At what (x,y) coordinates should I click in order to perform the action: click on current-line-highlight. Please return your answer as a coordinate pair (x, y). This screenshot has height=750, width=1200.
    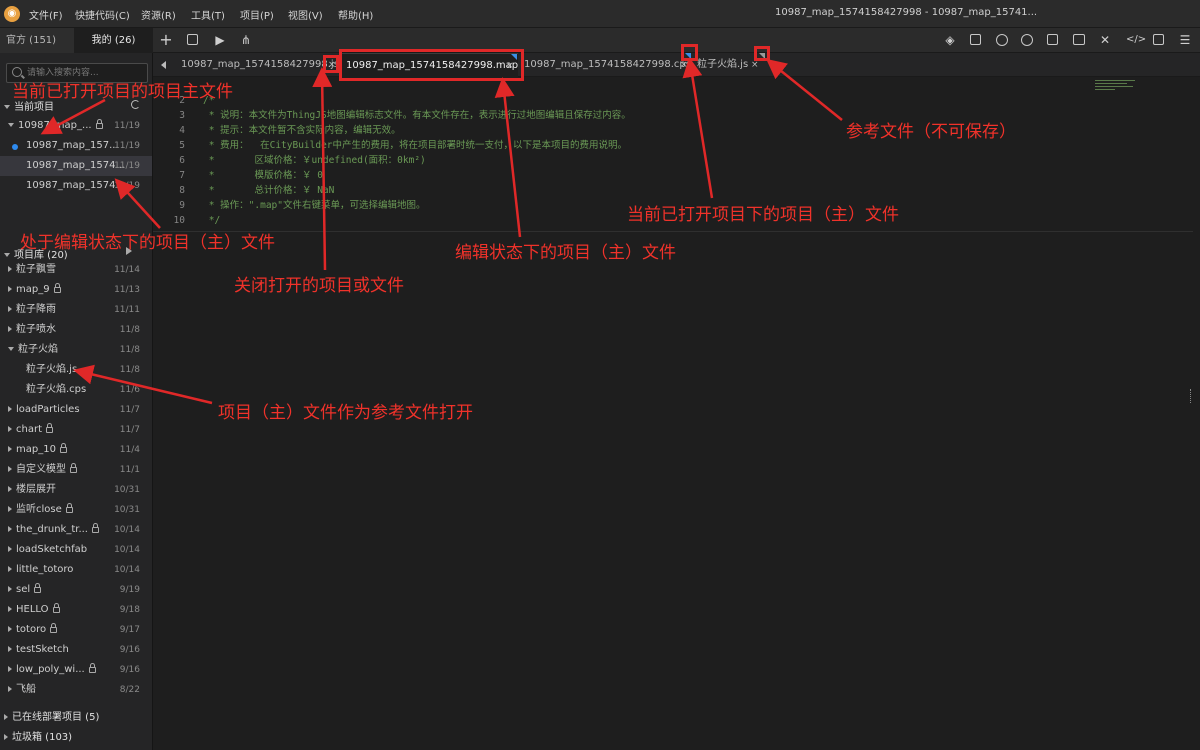
    Looking at the image, I should click on (673, 231).